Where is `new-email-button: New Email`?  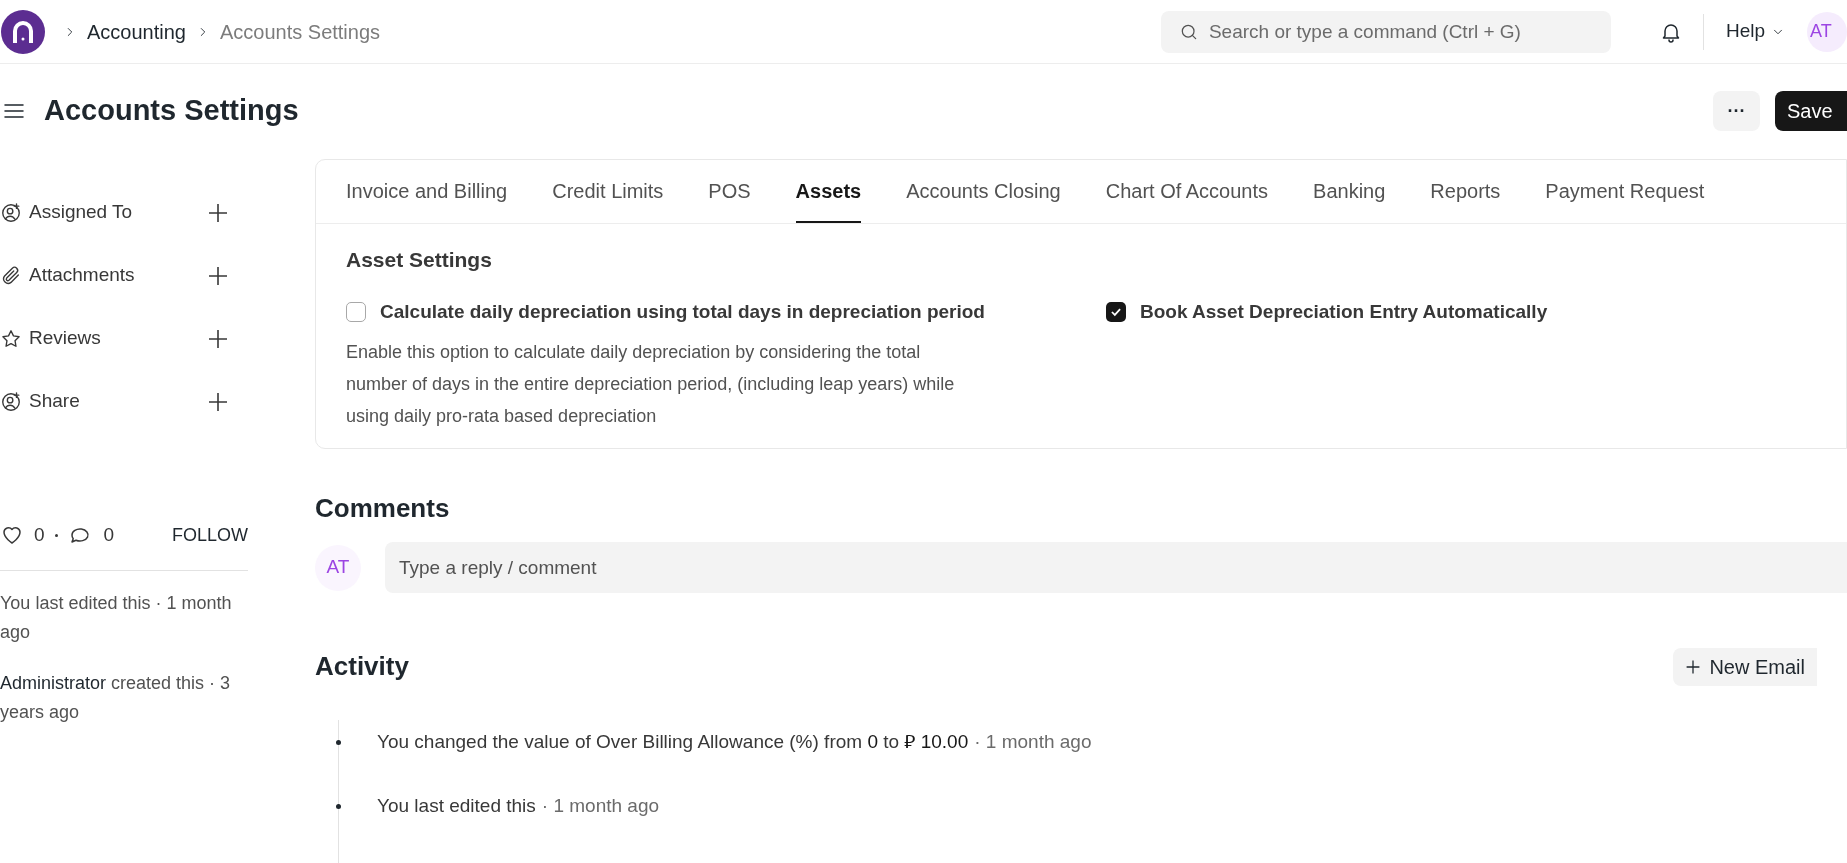
new-email-button: New Email is located at coordinates (1745, 666).